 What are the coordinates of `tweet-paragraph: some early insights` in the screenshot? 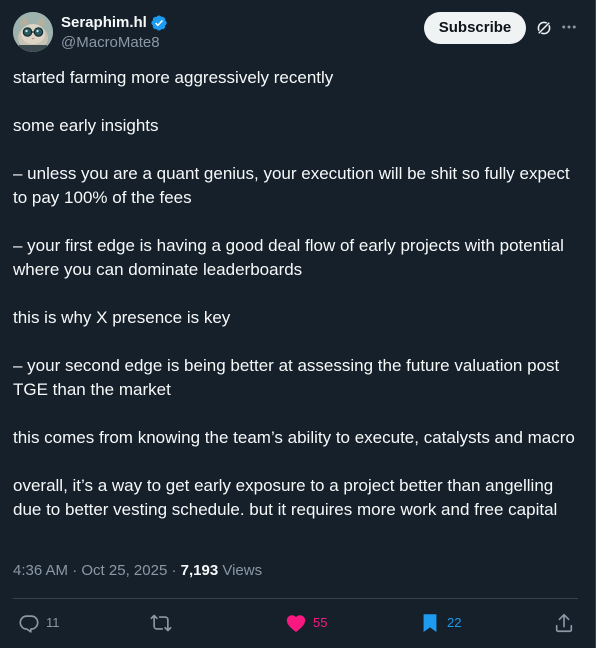 It's located at (86, 125).